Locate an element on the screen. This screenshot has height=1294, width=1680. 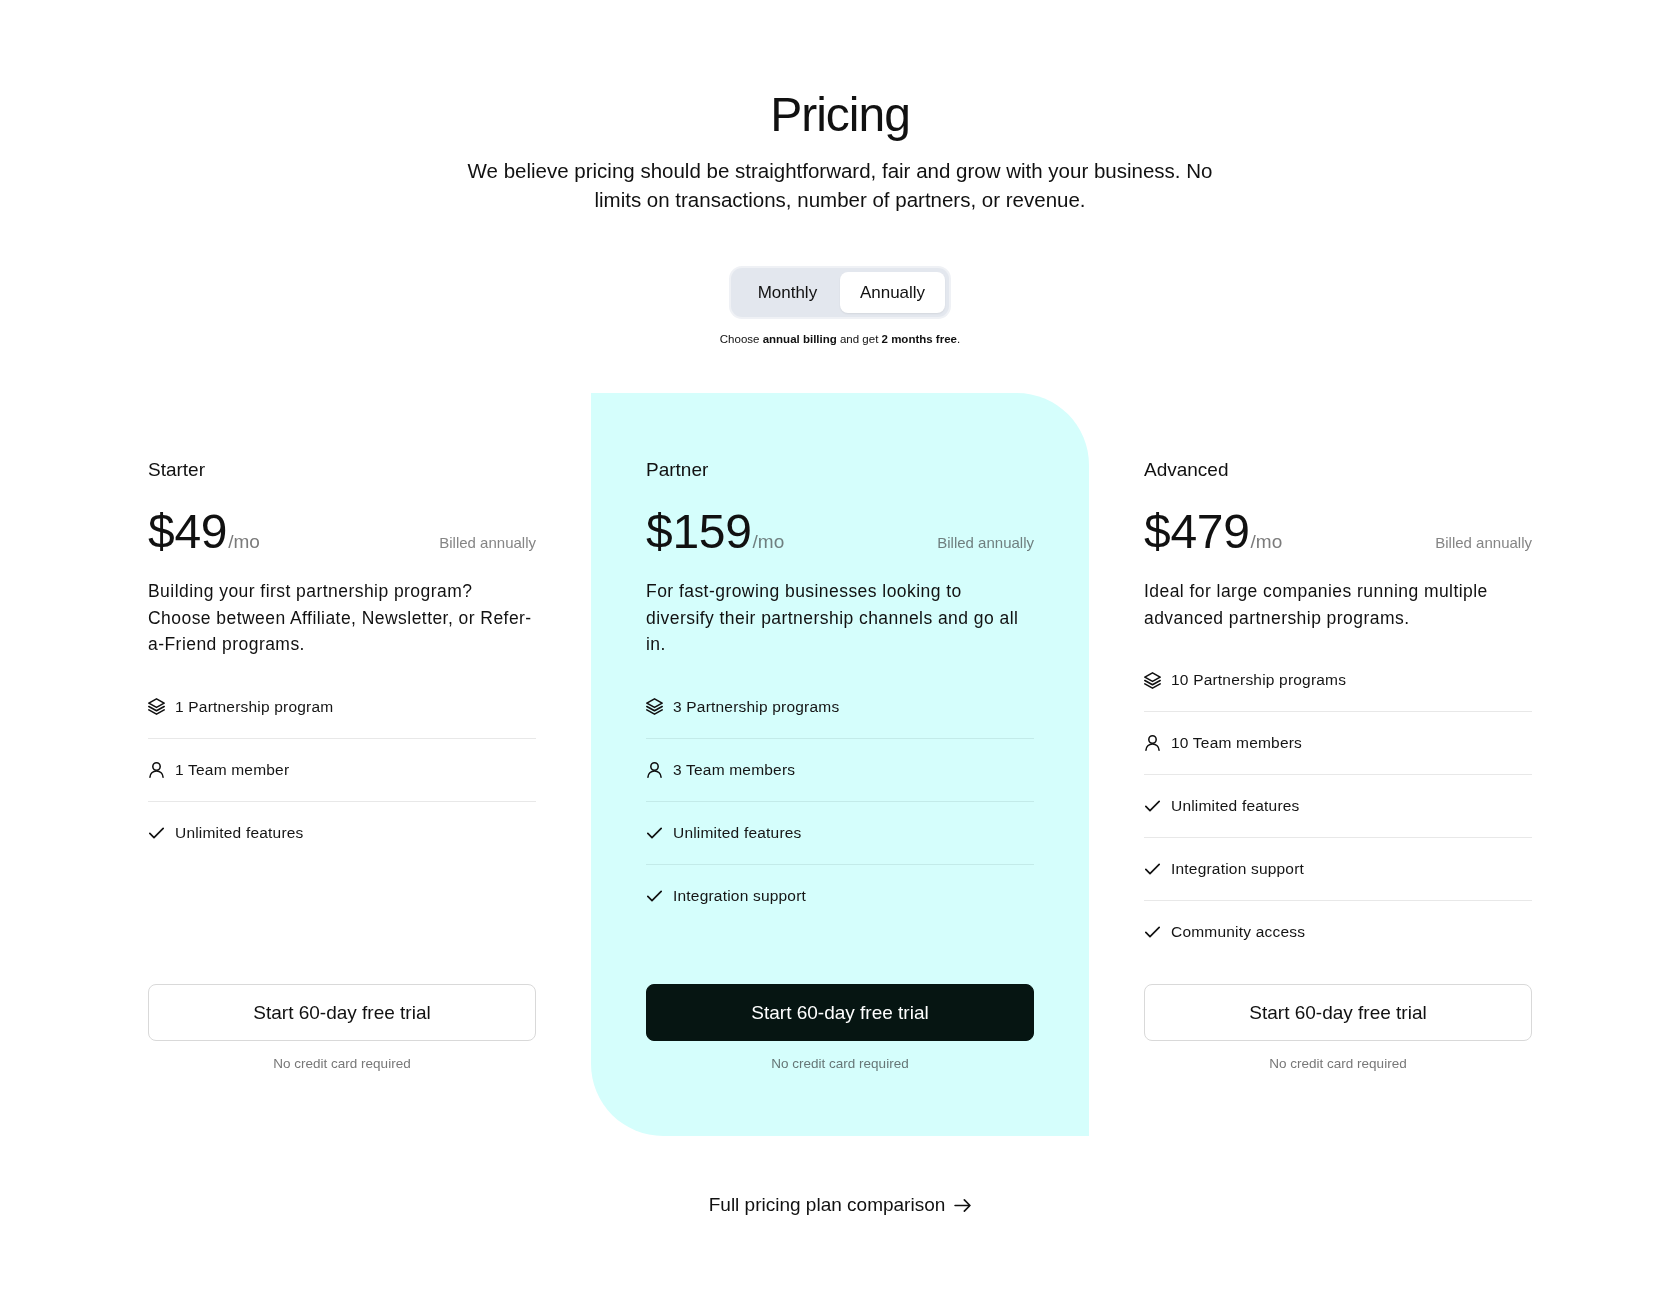
feature-text: 10 Partnership programs is located at coordinates (1259, 680).